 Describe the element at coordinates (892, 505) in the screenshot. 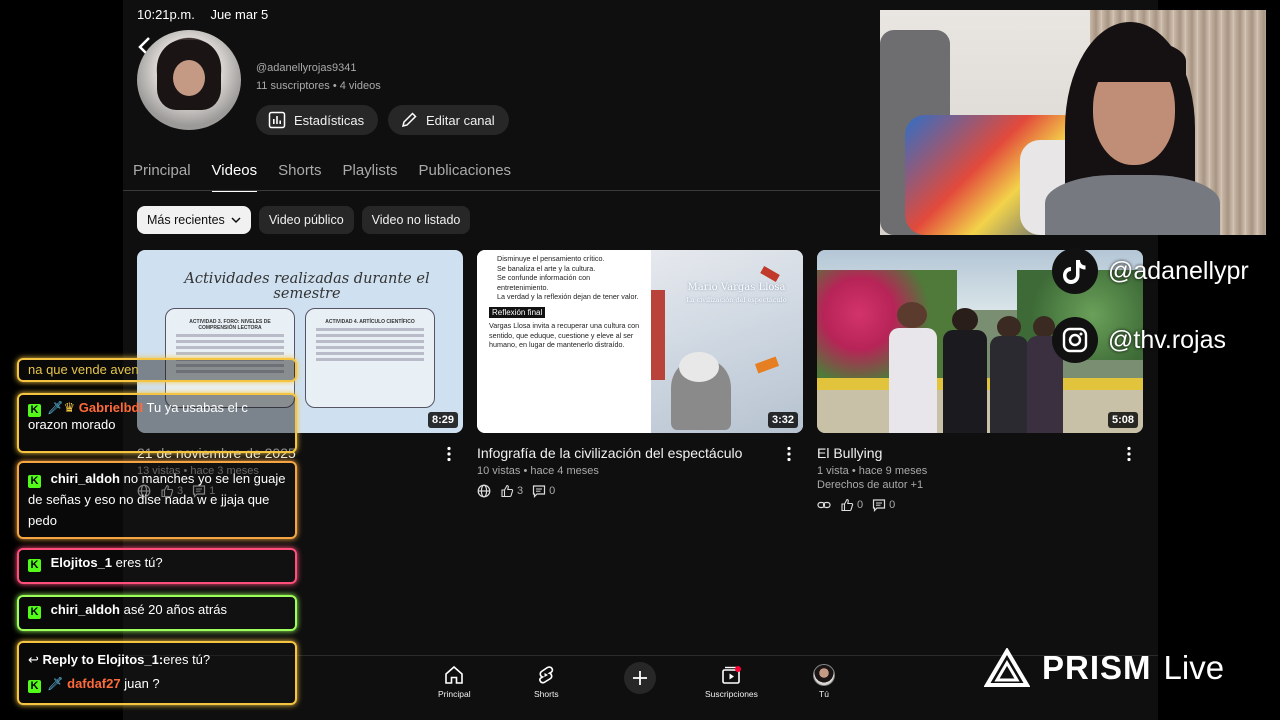

I see `comments-count-3: 0` at that location.